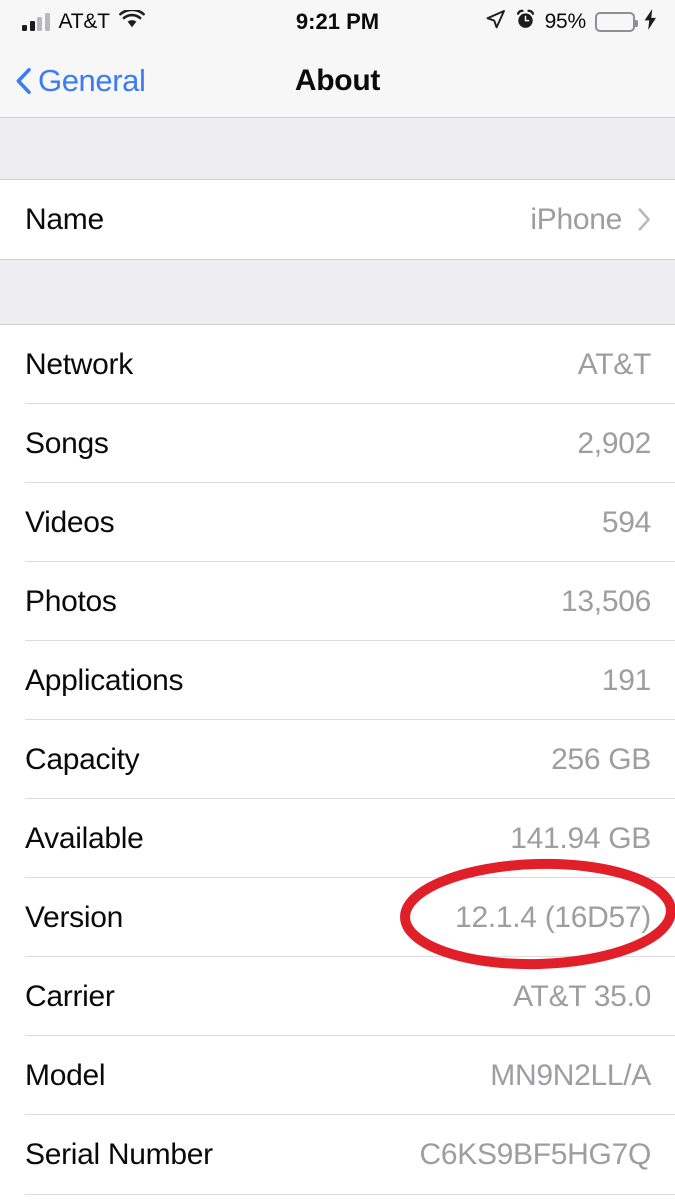  What do you see at coordinates (626, 522) in the screenshot?
I see `row-value: 594` at bounding box center [626, 522].